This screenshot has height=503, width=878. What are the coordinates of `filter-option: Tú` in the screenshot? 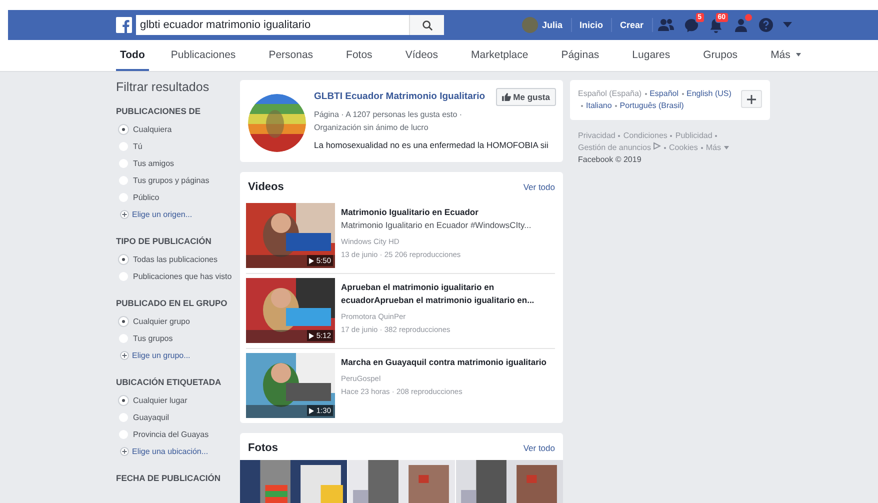 It's located at (178, 146).